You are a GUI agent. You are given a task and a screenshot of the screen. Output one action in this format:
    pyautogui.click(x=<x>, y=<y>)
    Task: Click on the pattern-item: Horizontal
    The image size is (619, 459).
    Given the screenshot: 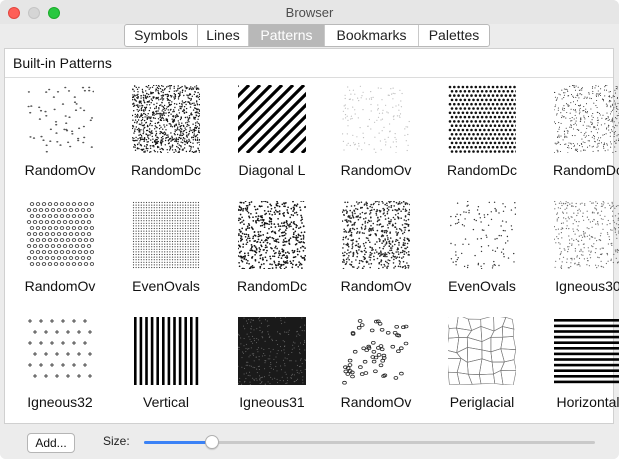 What is the action you would take?
    pyautogui.click(x=577, y=369)
    